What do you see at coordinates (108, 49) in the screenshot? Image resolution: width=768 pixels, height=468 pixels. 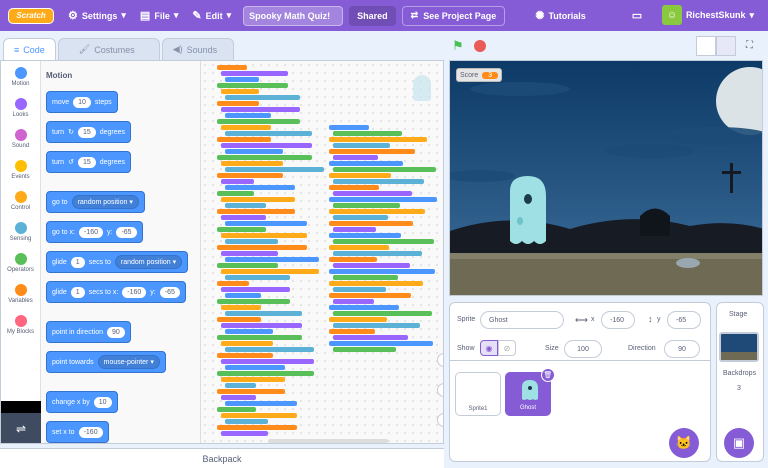 I see `tab-costumes: 🖌 Costumes` at bounding box center [108, 49].